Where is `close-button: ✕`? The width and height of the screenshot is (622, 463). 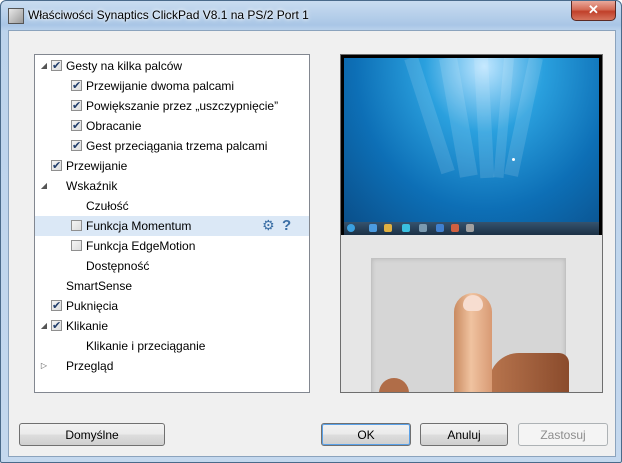
close-button: ✕ is located at coordinates (593, 11).